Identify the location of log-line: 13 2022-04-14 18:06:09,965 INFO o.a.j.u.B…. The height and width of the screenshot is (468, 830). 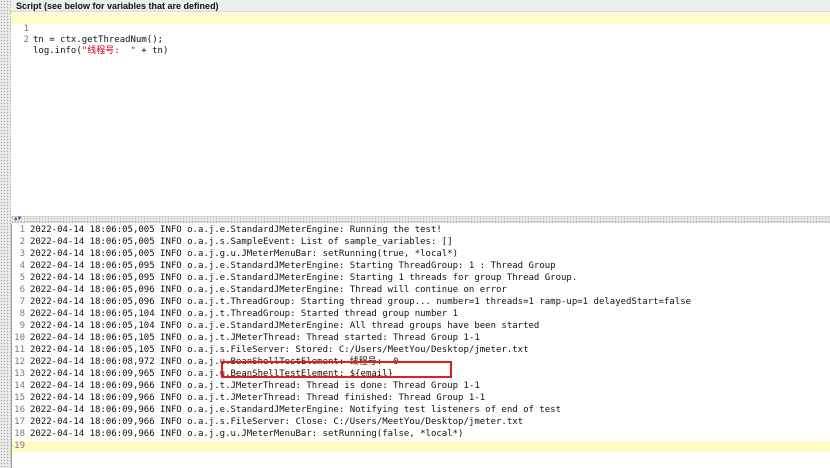
(421, 374).